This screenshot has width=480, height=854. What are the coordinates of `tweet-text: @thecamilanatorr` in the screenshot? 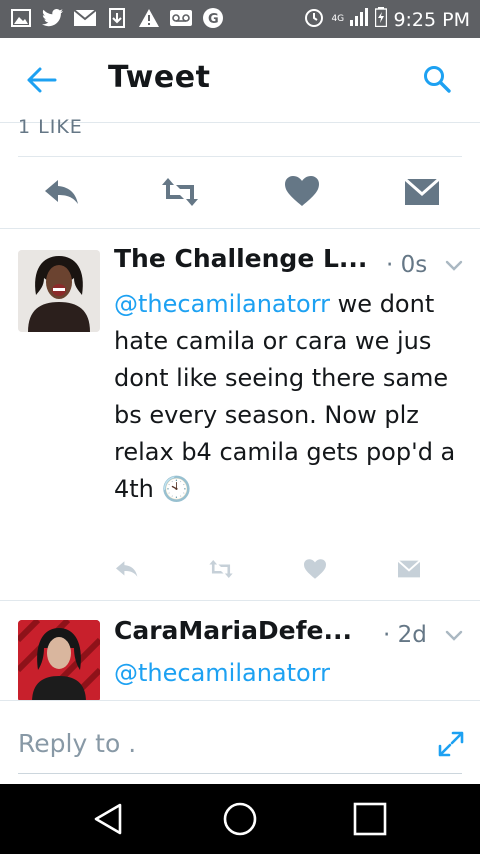 It's located at (289, 673).